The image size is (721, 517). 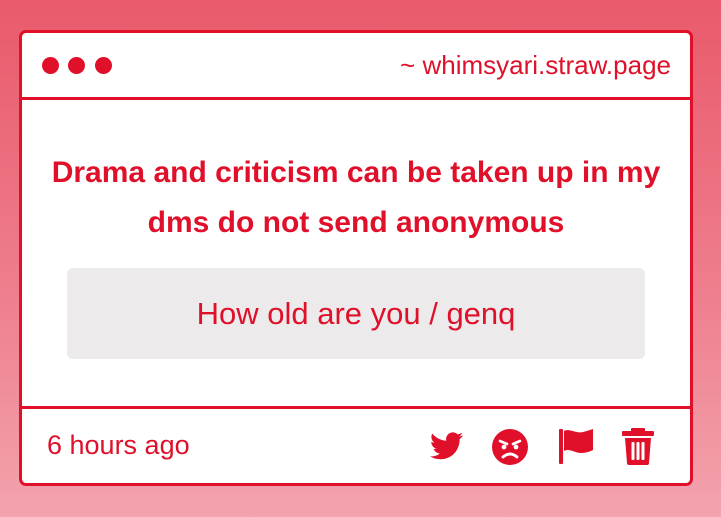 What do you see at coordinates (446, 446) in the screenshot?
I see `twitter-icon` at bounding box center [446, 446].